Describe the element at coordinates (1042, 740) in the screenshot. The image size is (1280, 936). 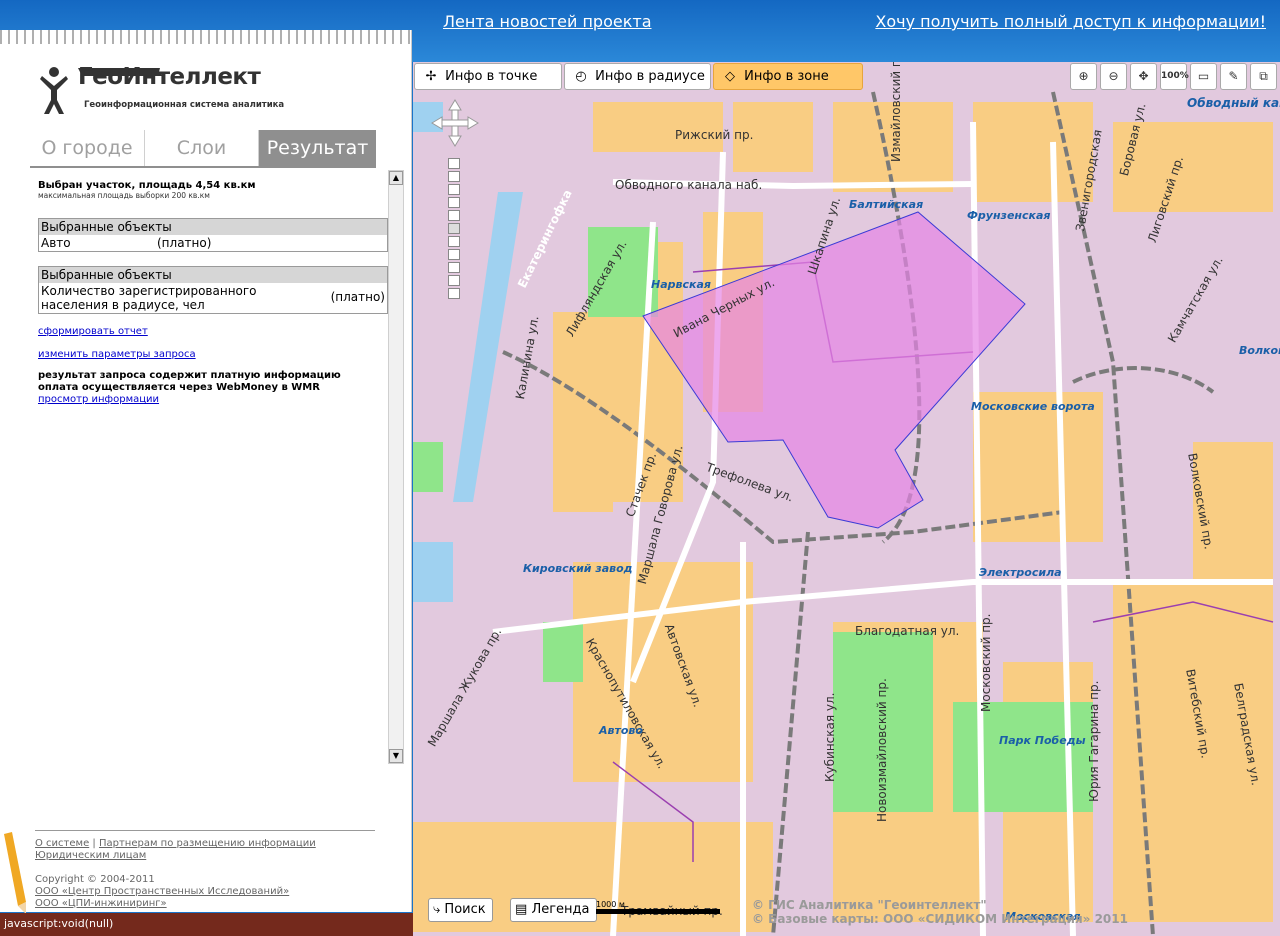
I see `park-label: Парк Победы` at that location.